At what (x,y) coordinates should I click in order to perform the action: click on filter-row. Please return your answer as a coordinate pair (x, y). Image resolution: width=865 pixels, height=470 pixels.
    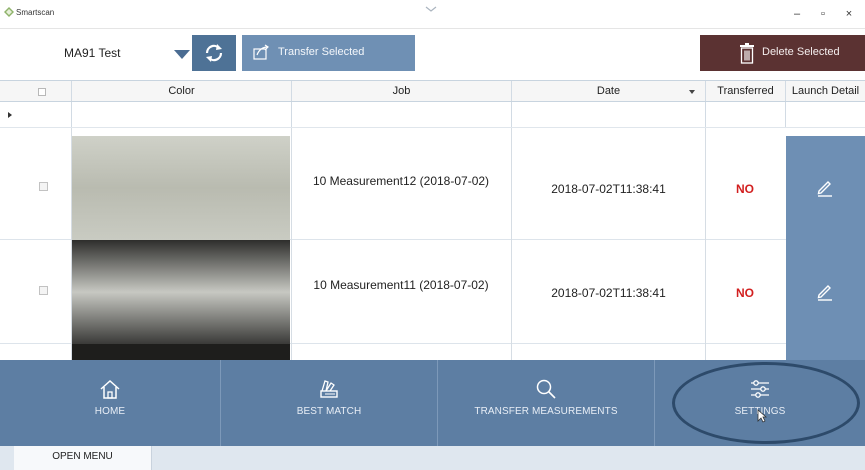
    Looking at the image, I should click on (432, 115).